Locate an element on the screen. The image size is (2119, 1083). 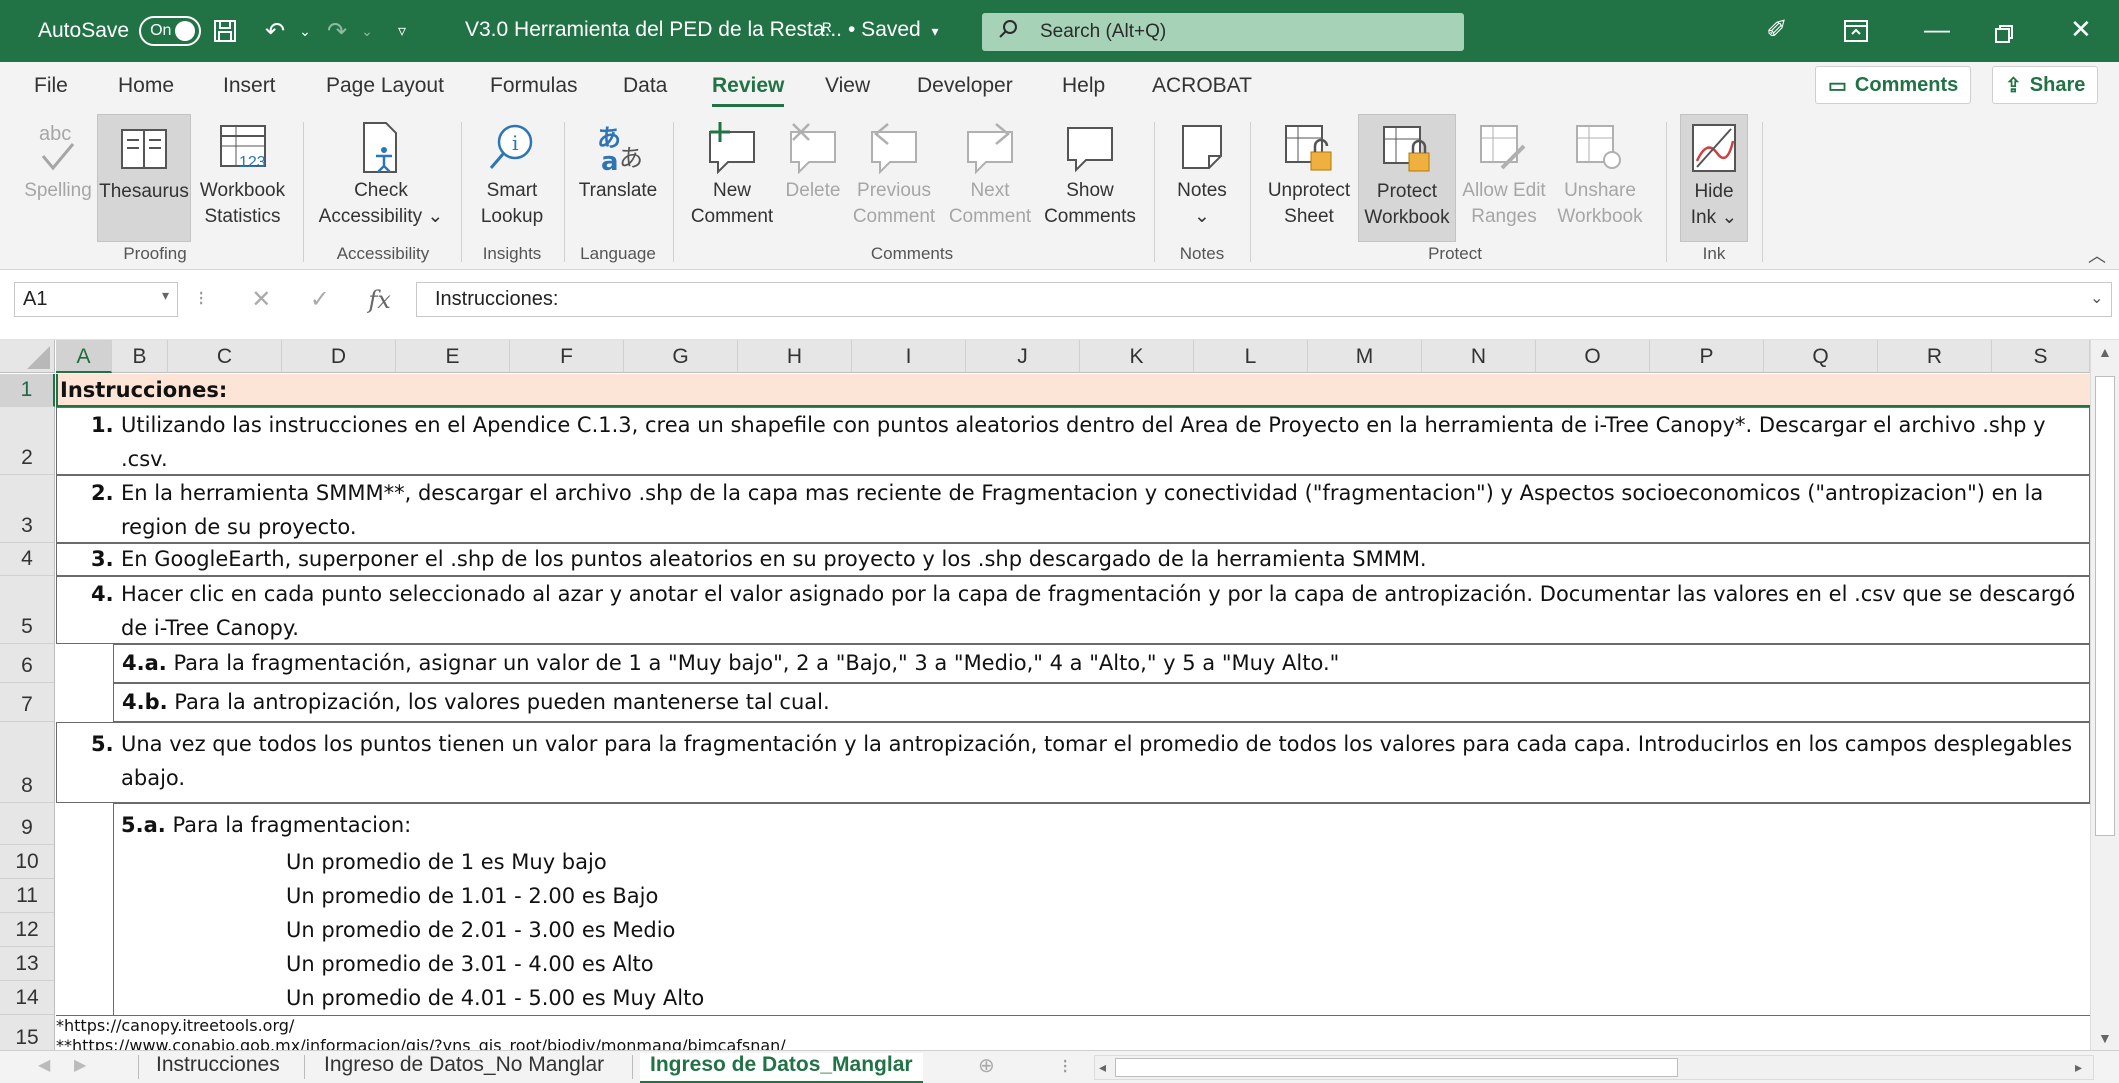
next-comment-button: Next Comment is located at coordinates (990, 178).